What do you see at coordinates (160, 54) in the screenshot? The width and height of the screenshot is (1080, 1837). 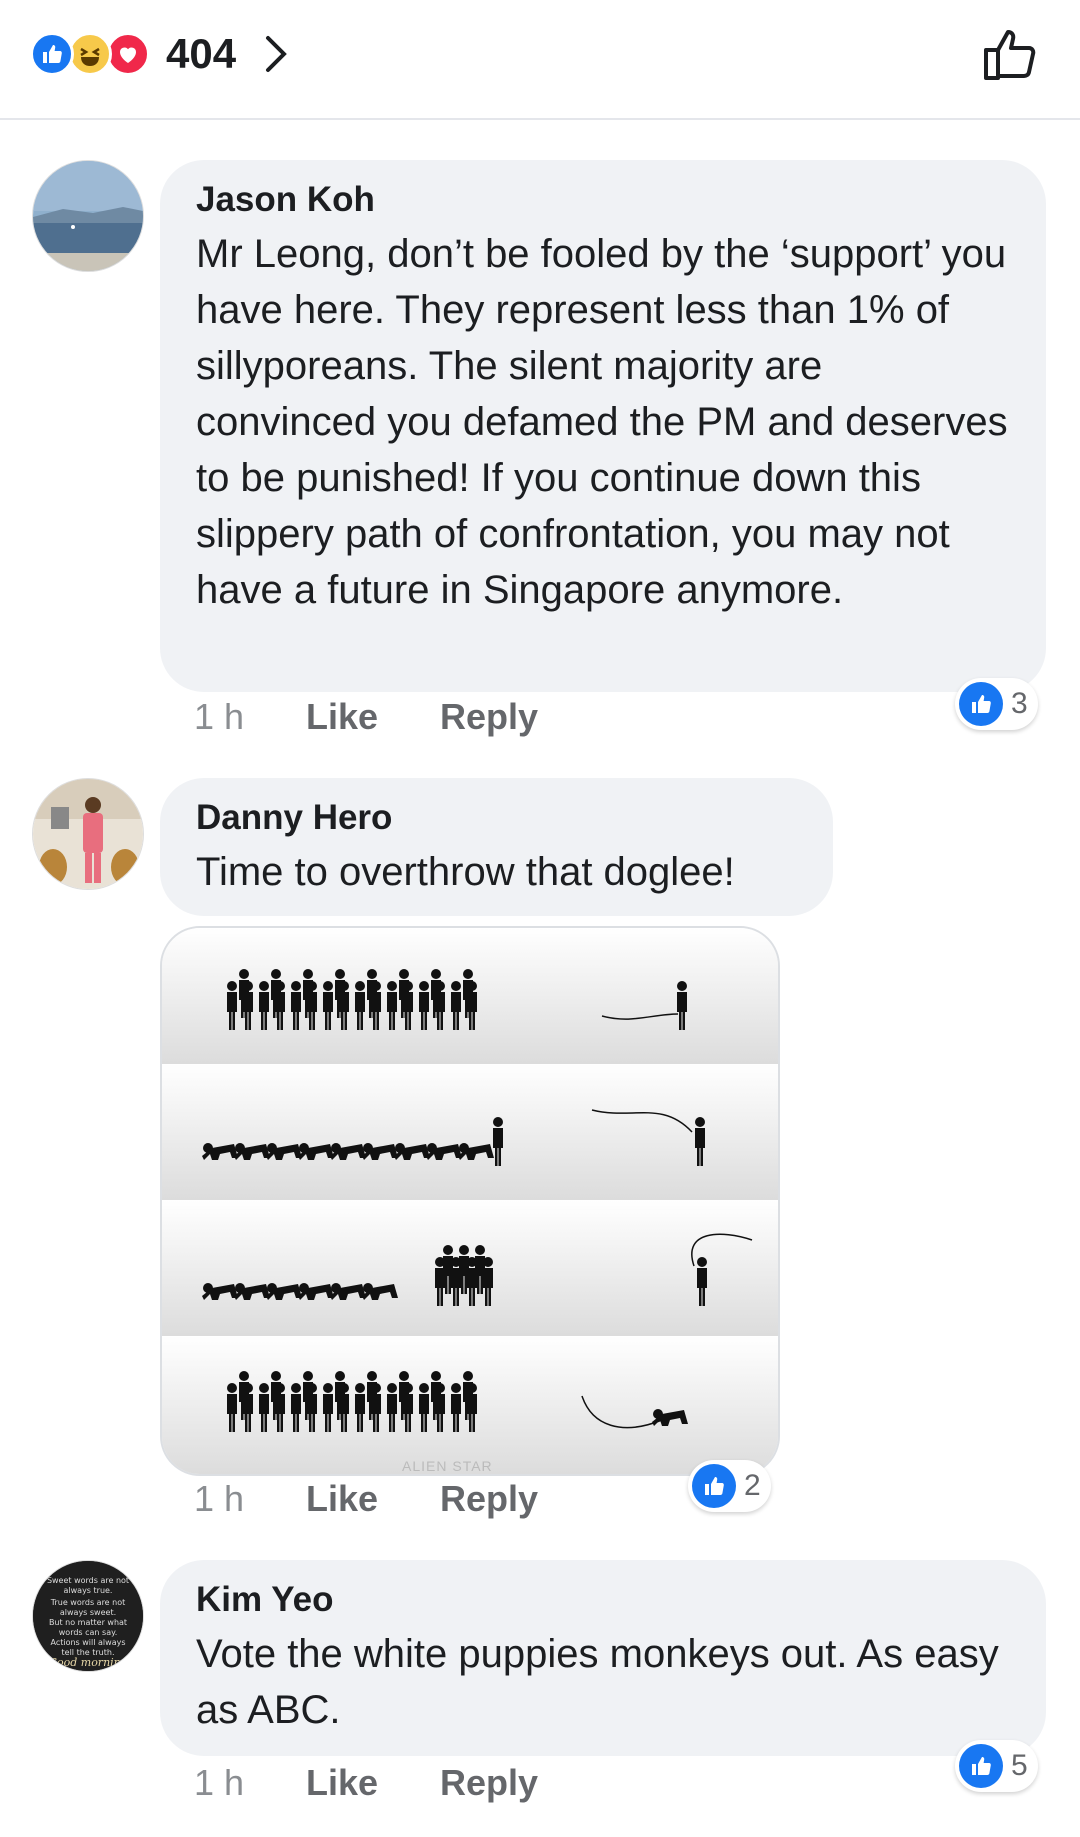 I see `reaction-summary: 404` at bounding box center [160, 54].